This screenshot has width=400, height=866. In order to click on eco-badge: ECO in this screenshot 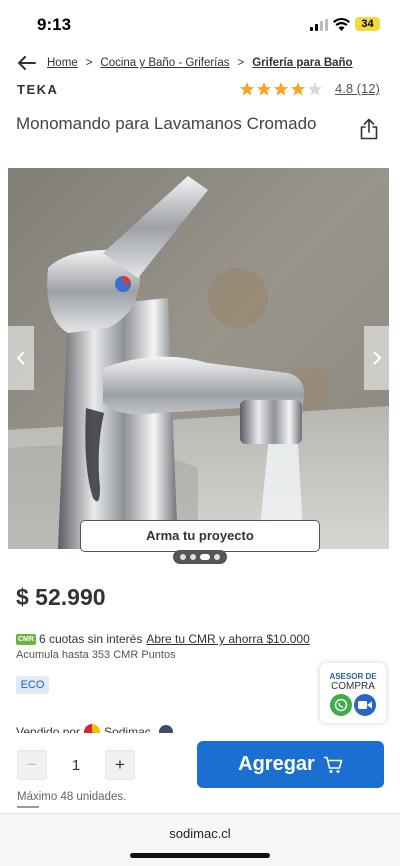, I will do `click(32, 685)`.